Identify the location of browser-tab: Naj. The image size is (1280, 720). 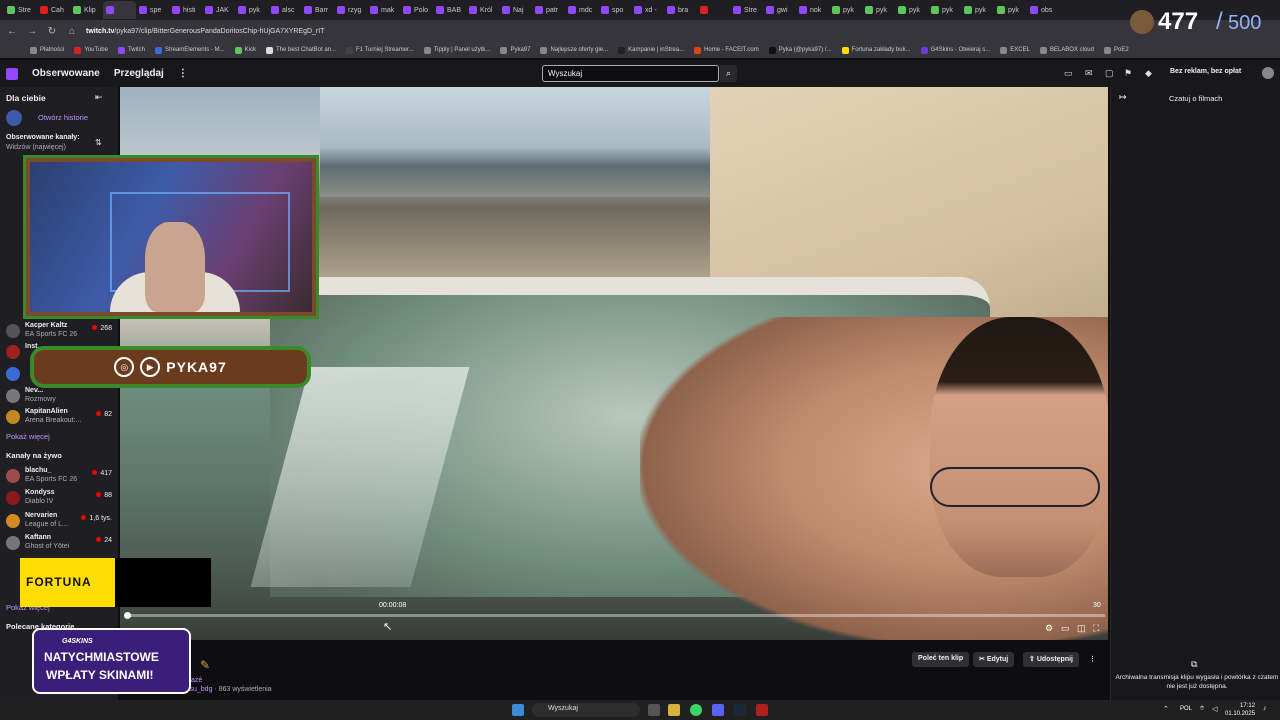
(515, 10).